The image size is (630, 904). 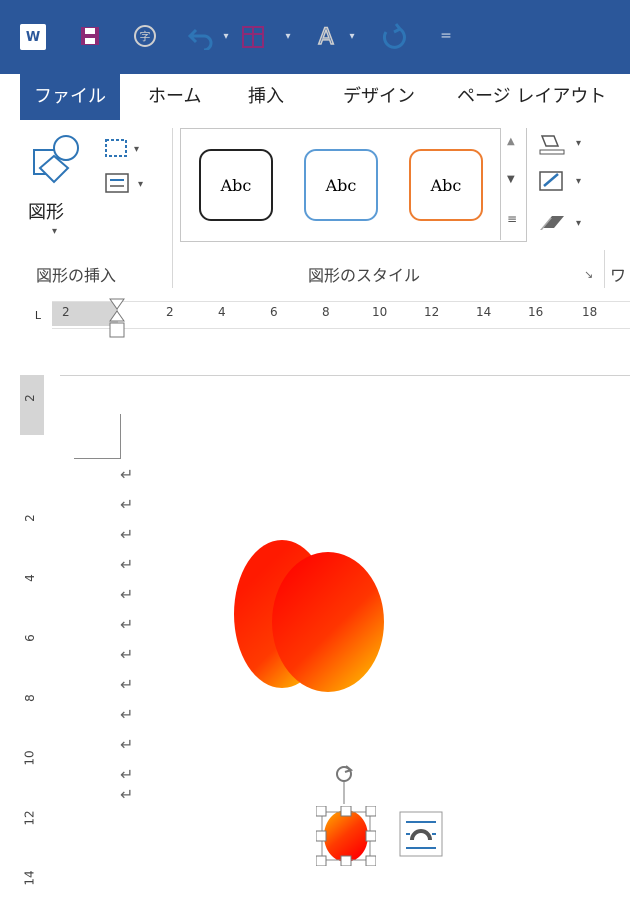 What do you see at coordinates (345, 375) in the screenshot?
I see `page-top-edge` at bounding box center [345, 375].